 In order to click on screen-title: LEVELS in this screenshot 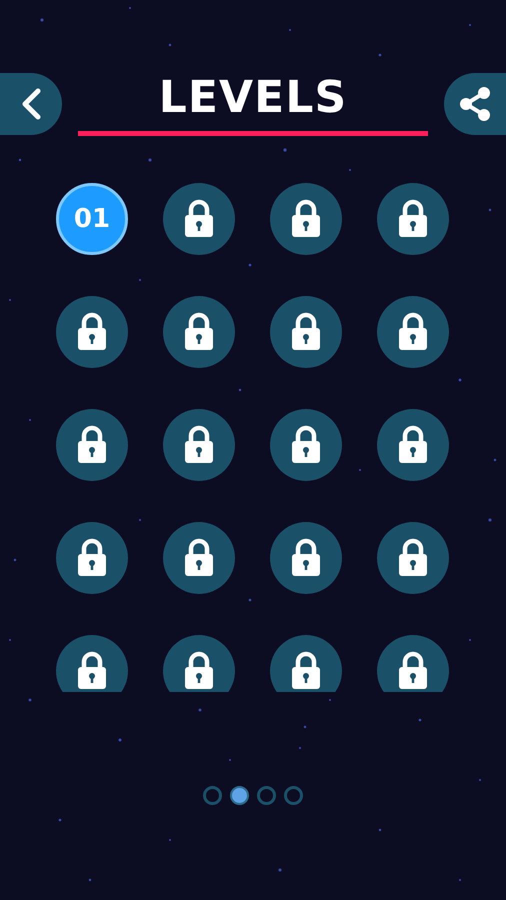, I will do `click(253, 98)`.